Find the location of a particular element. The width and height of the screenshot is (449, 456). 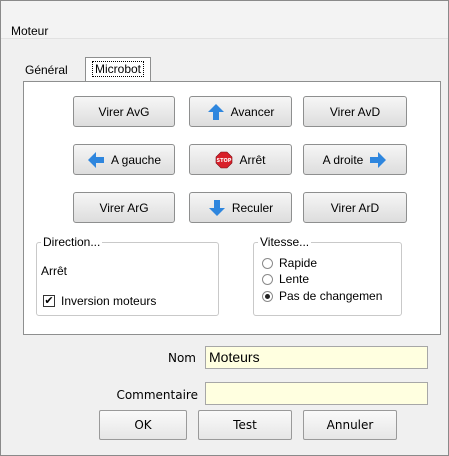

reculer-label: Reculer is located at coordinates (252, 207).